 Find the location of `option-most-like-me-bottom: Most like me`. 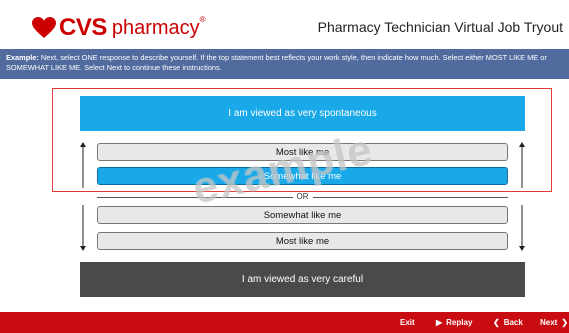

option-most-like-me-bottom: Most like me is located at coordinates (302, 241).